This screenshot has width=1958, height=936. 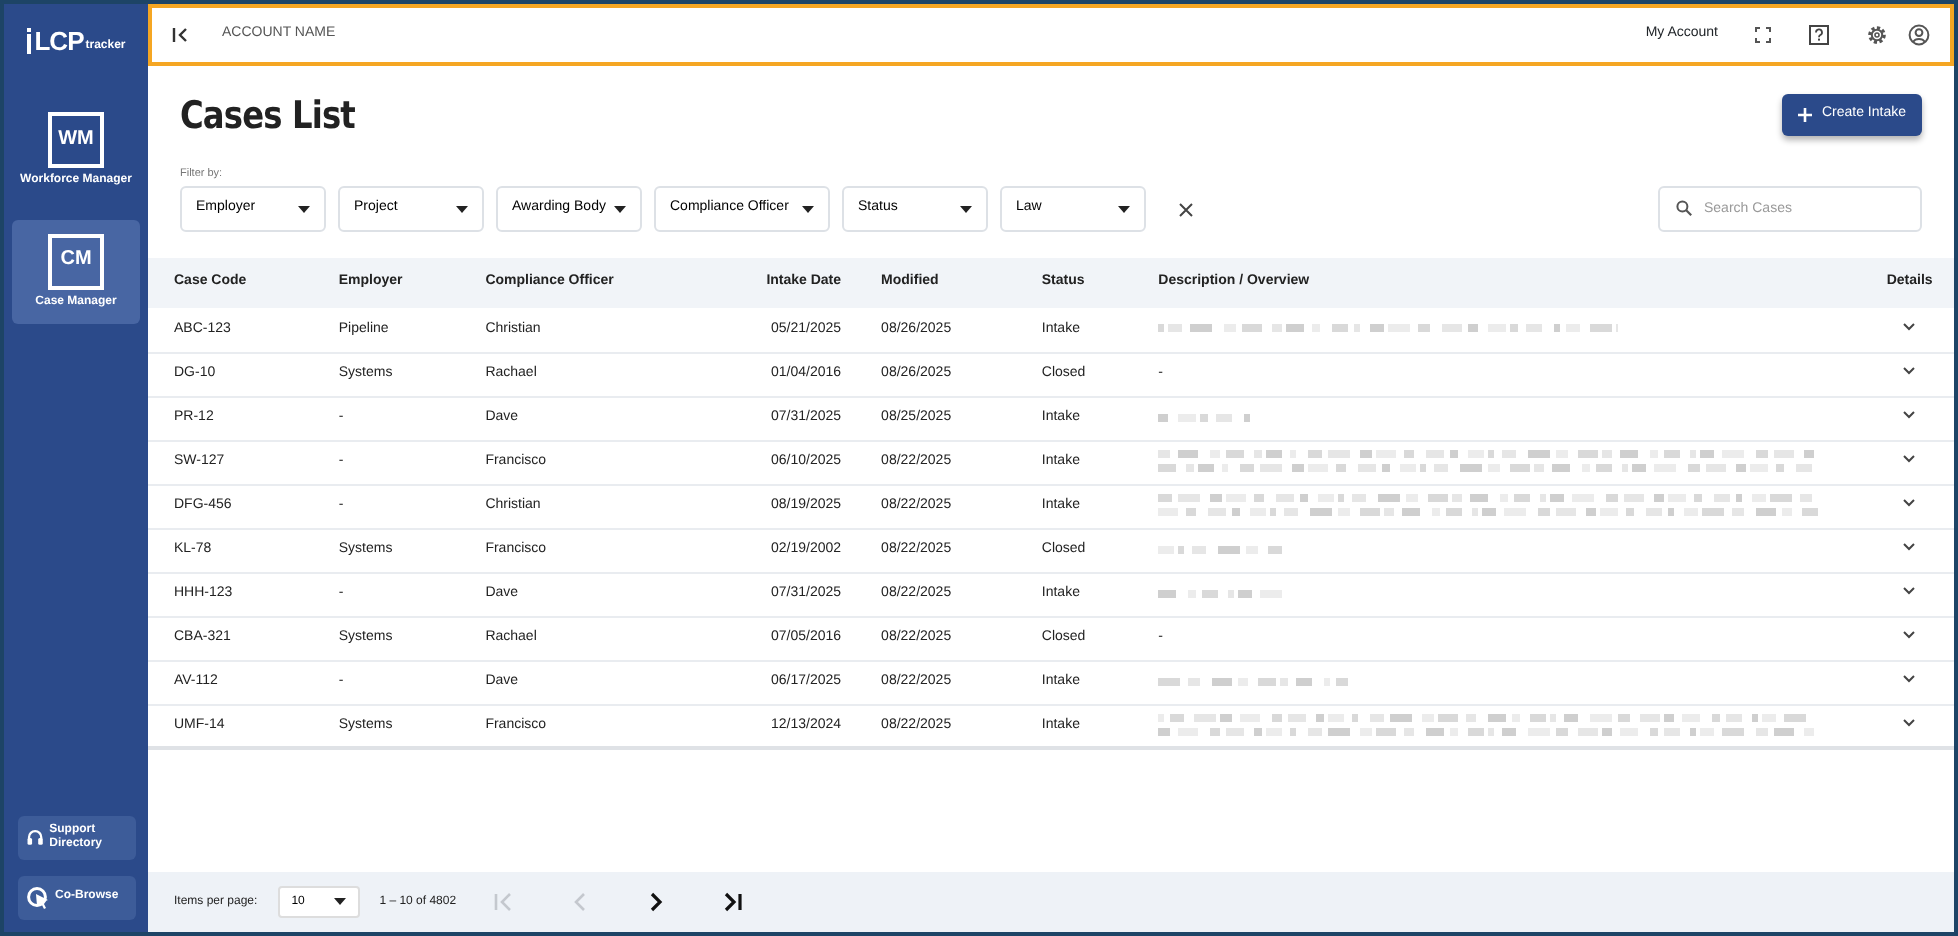 I want to click on last-page-icon, so click(x=732, y=902).